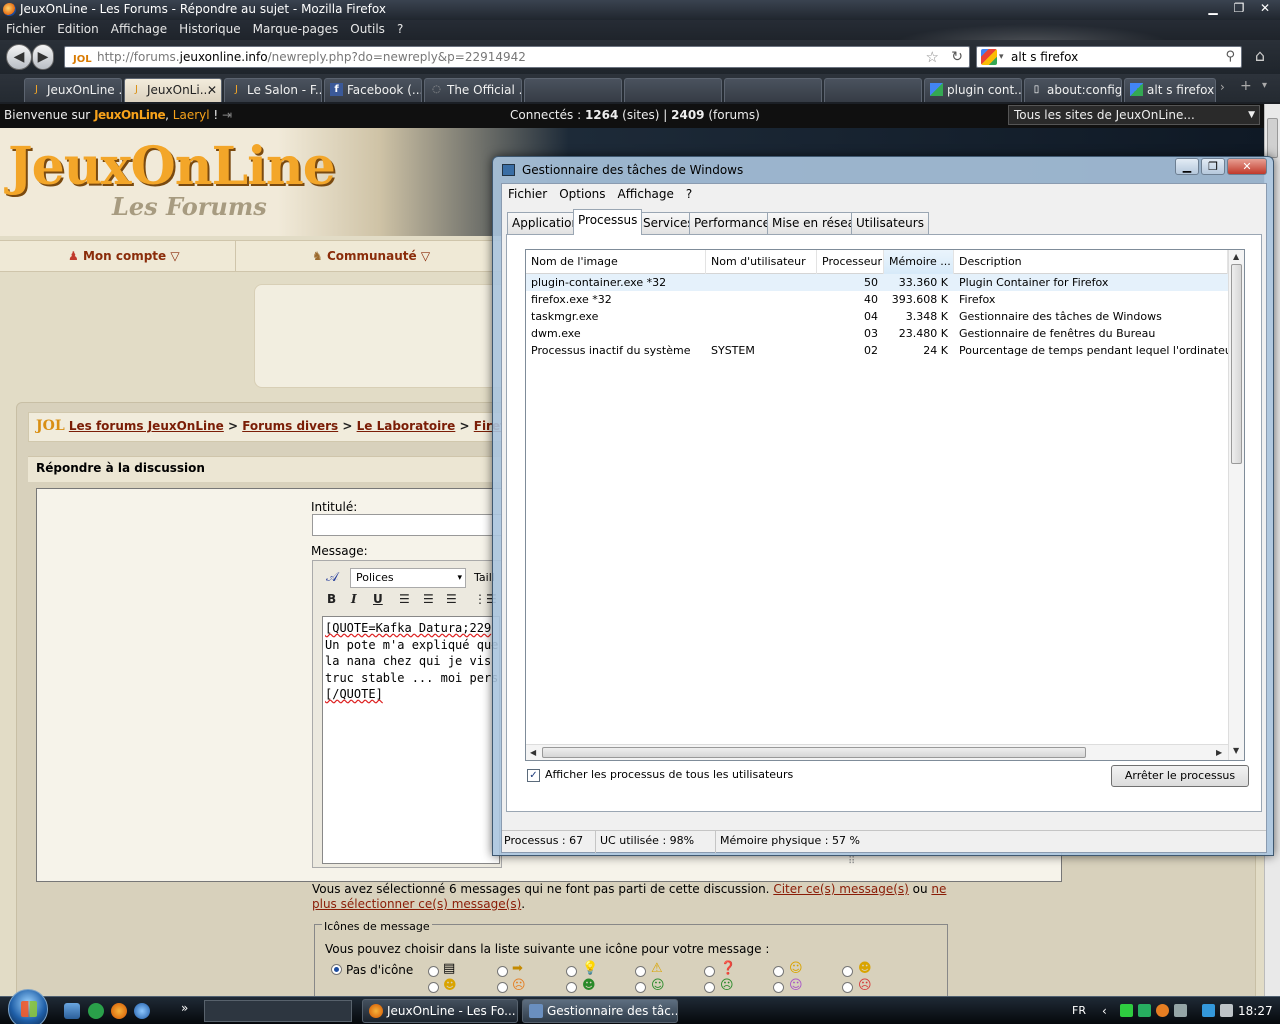 This screenshot has width=1280, height=1024. I want to click on search-bar: ▾ alt s firefox ⚲, so click(1109, 57).